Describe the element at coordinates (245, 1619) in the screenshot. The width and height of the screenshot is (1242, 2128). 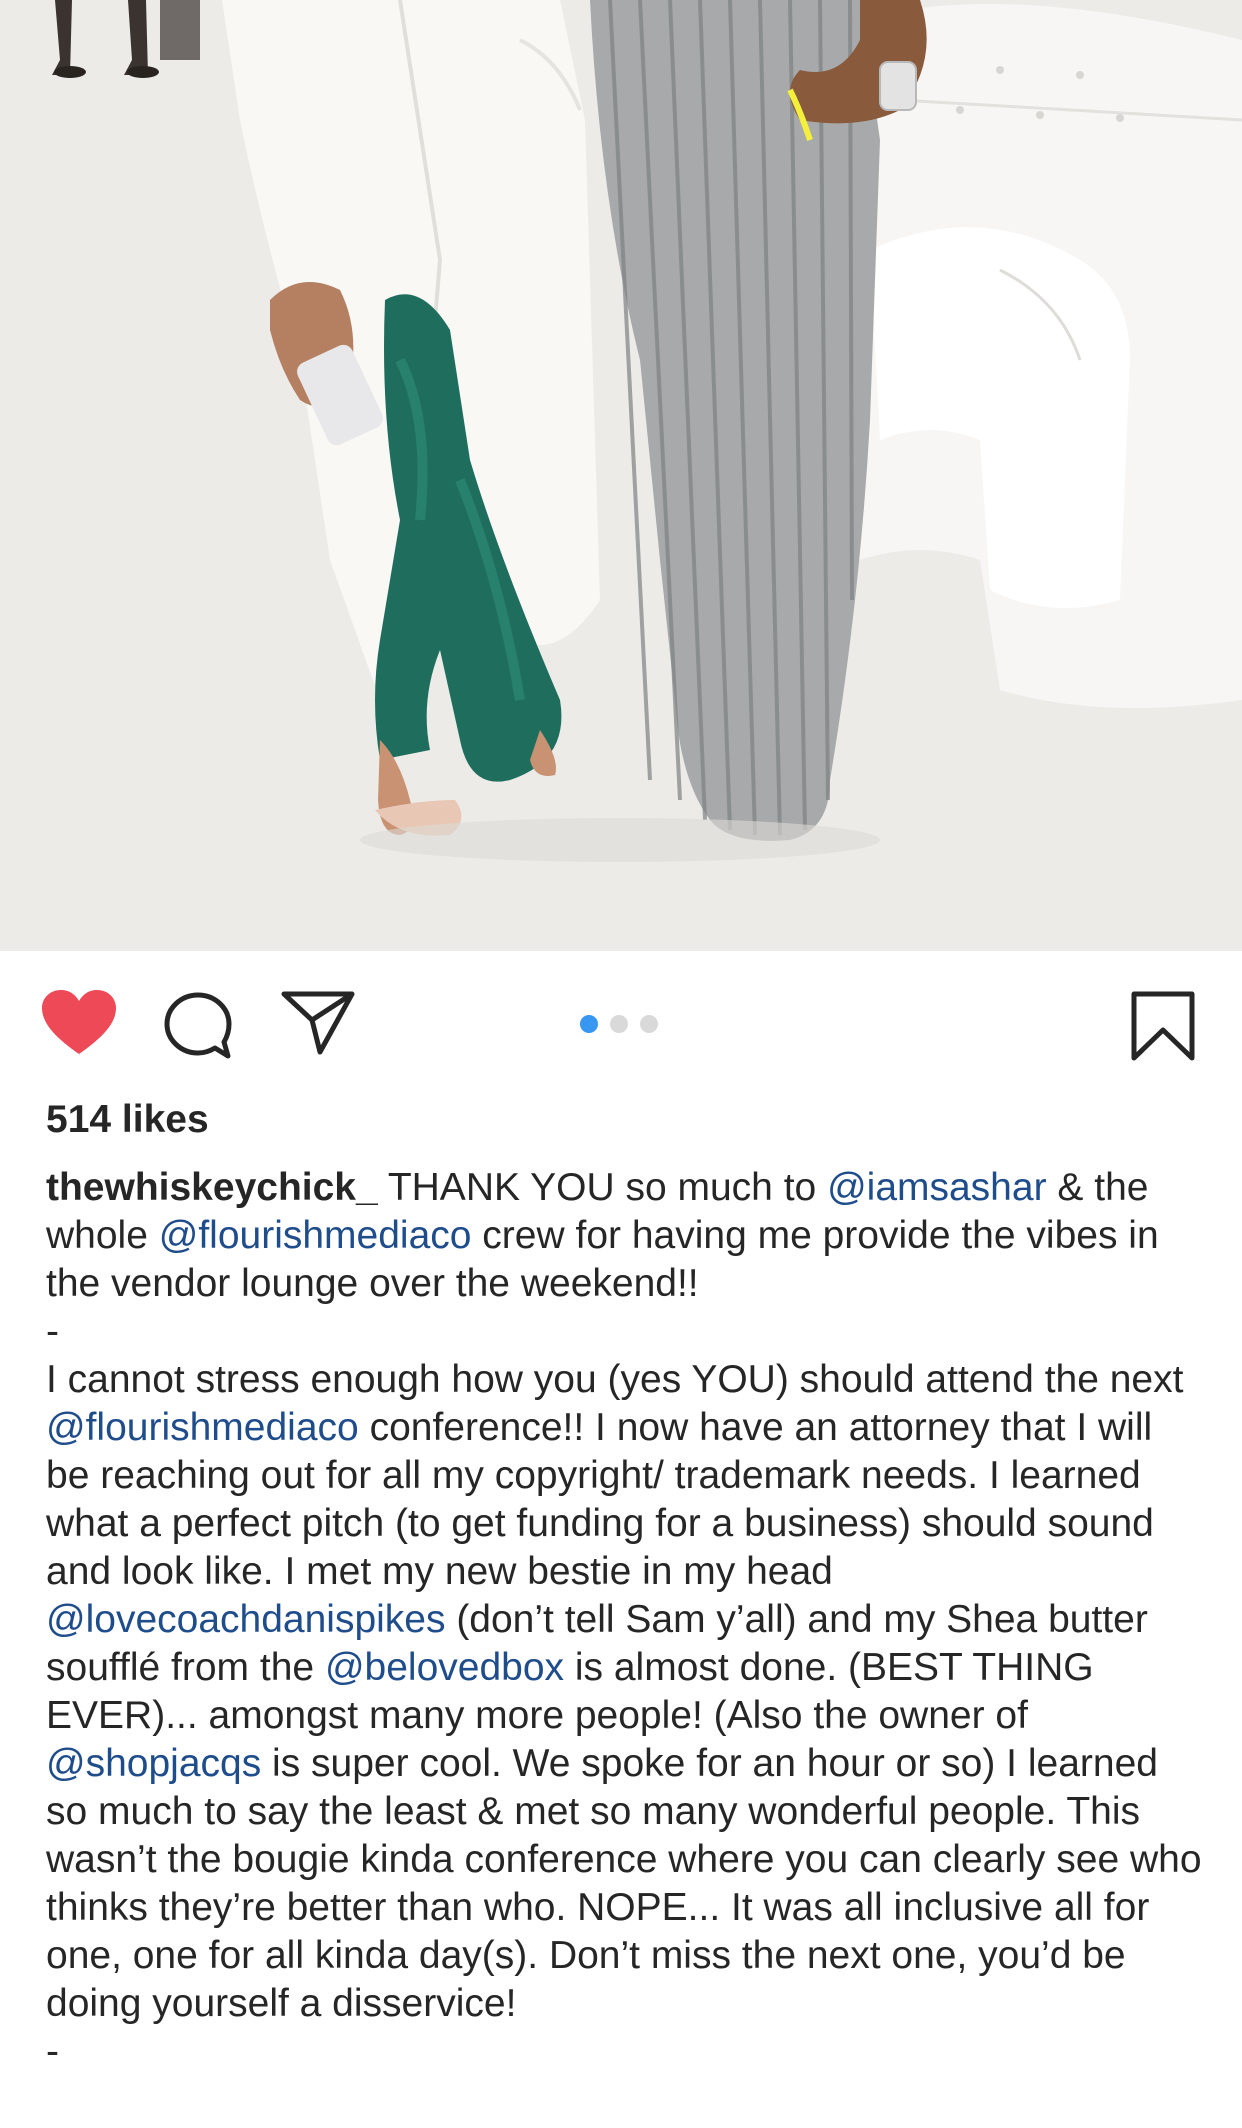
I see `mention-link: @lovecoachdanispikes` at that location.